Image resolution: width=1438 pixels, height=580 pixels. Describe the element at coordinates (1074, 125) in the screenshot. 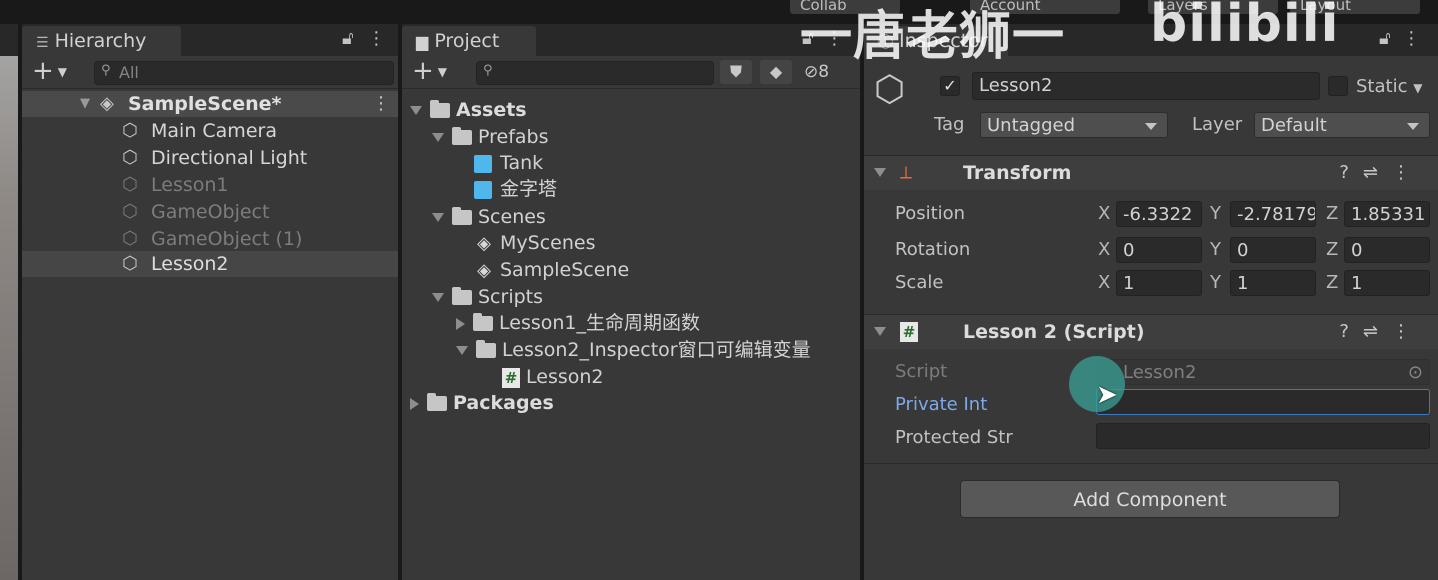

I see `tag-dropdown: Untagged` at that location.